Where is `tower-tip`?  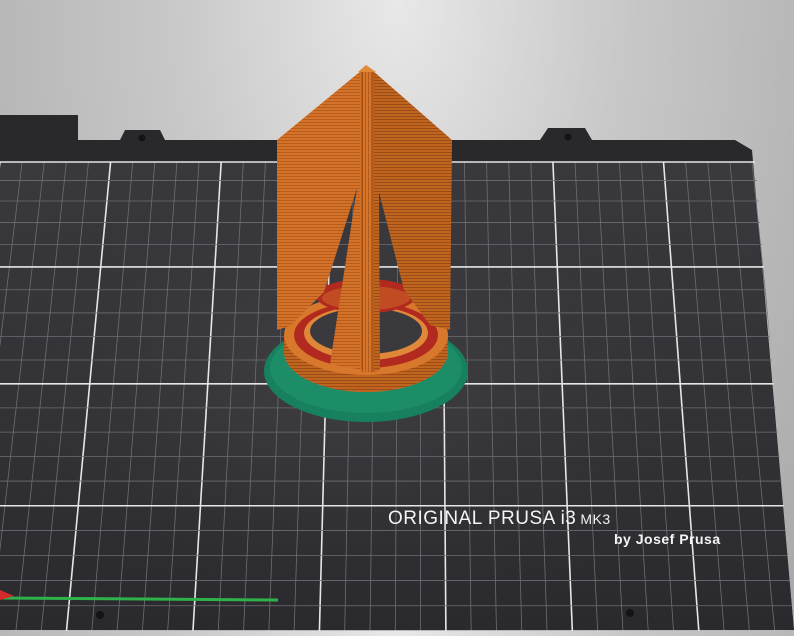 tower-tip is located at coordinates (367, 68).